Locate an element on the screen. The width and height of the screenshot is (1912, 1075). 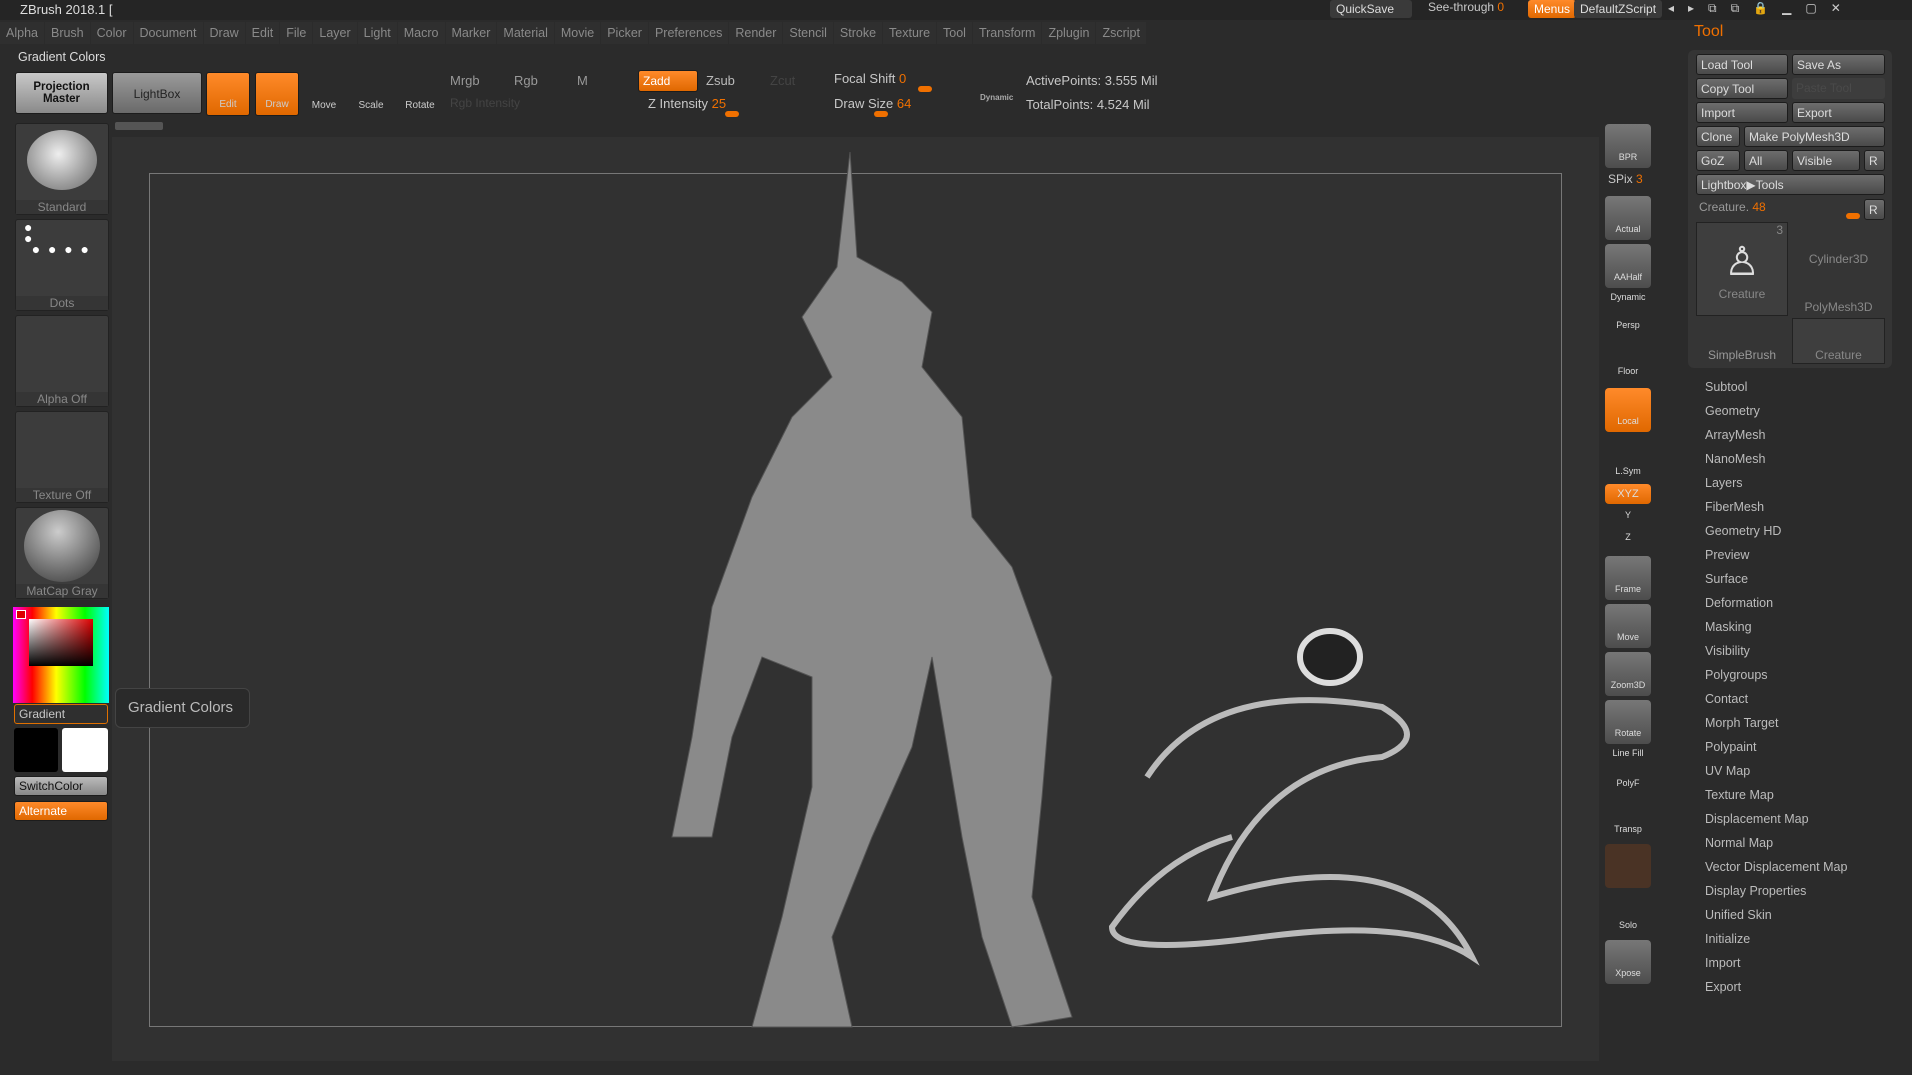
bpr-button: BPR is located at coordinates (1628, 146).